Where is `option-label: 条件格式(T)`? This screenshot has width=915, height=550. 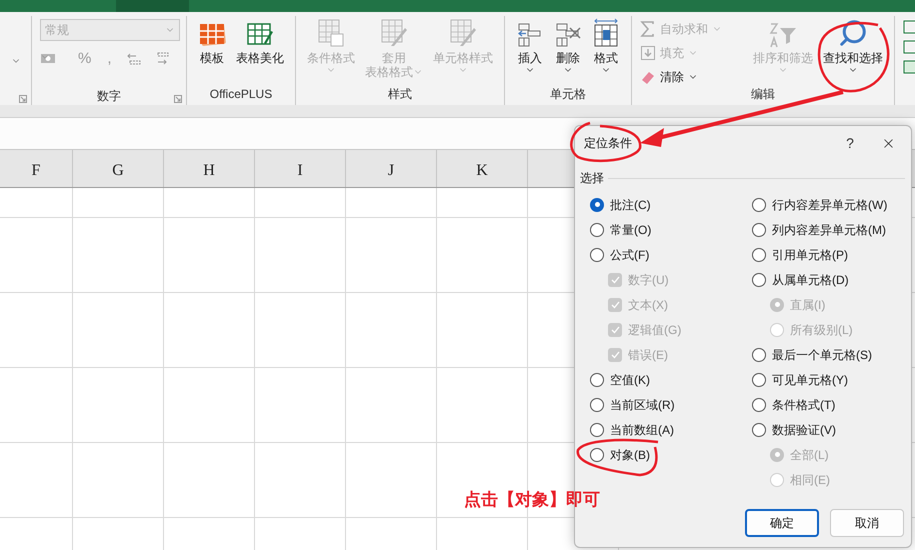 option-label: 条件格式(T) is located at coordinates (804, 405).